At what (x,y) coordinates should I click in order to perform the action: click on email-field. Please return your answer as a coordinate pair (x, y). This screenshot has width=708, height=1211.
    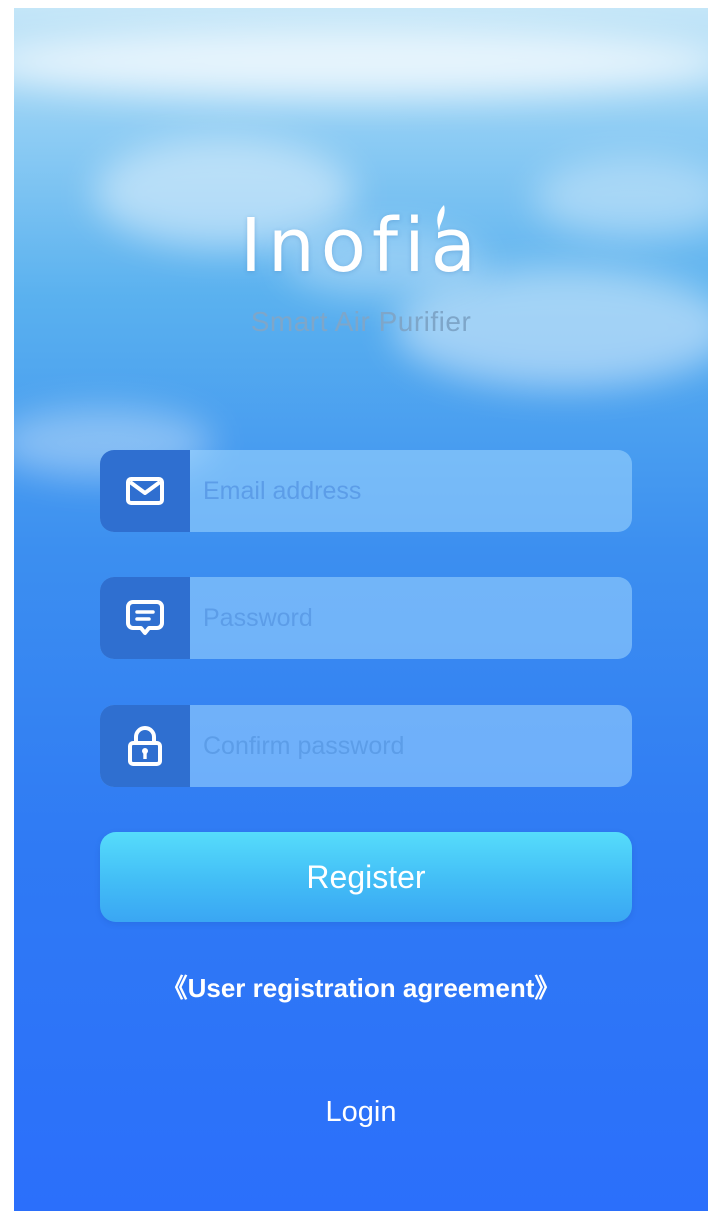
    Looking at the image, I should click on (366, 491).